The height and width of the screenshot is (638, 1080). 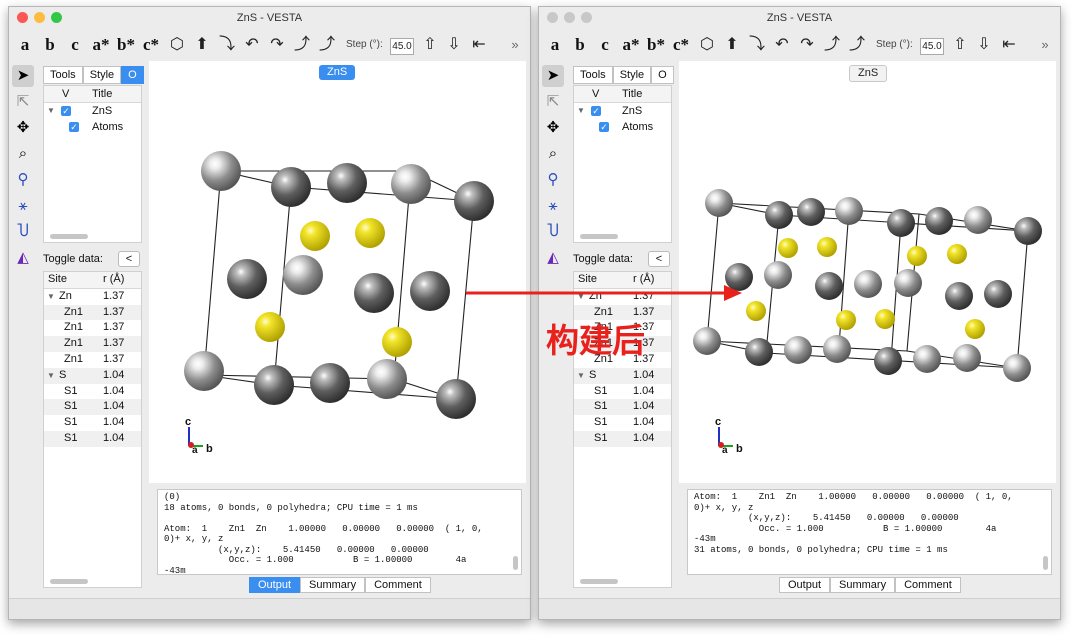 I want to click on step-input: 45.0, so click(x=932, y=46).